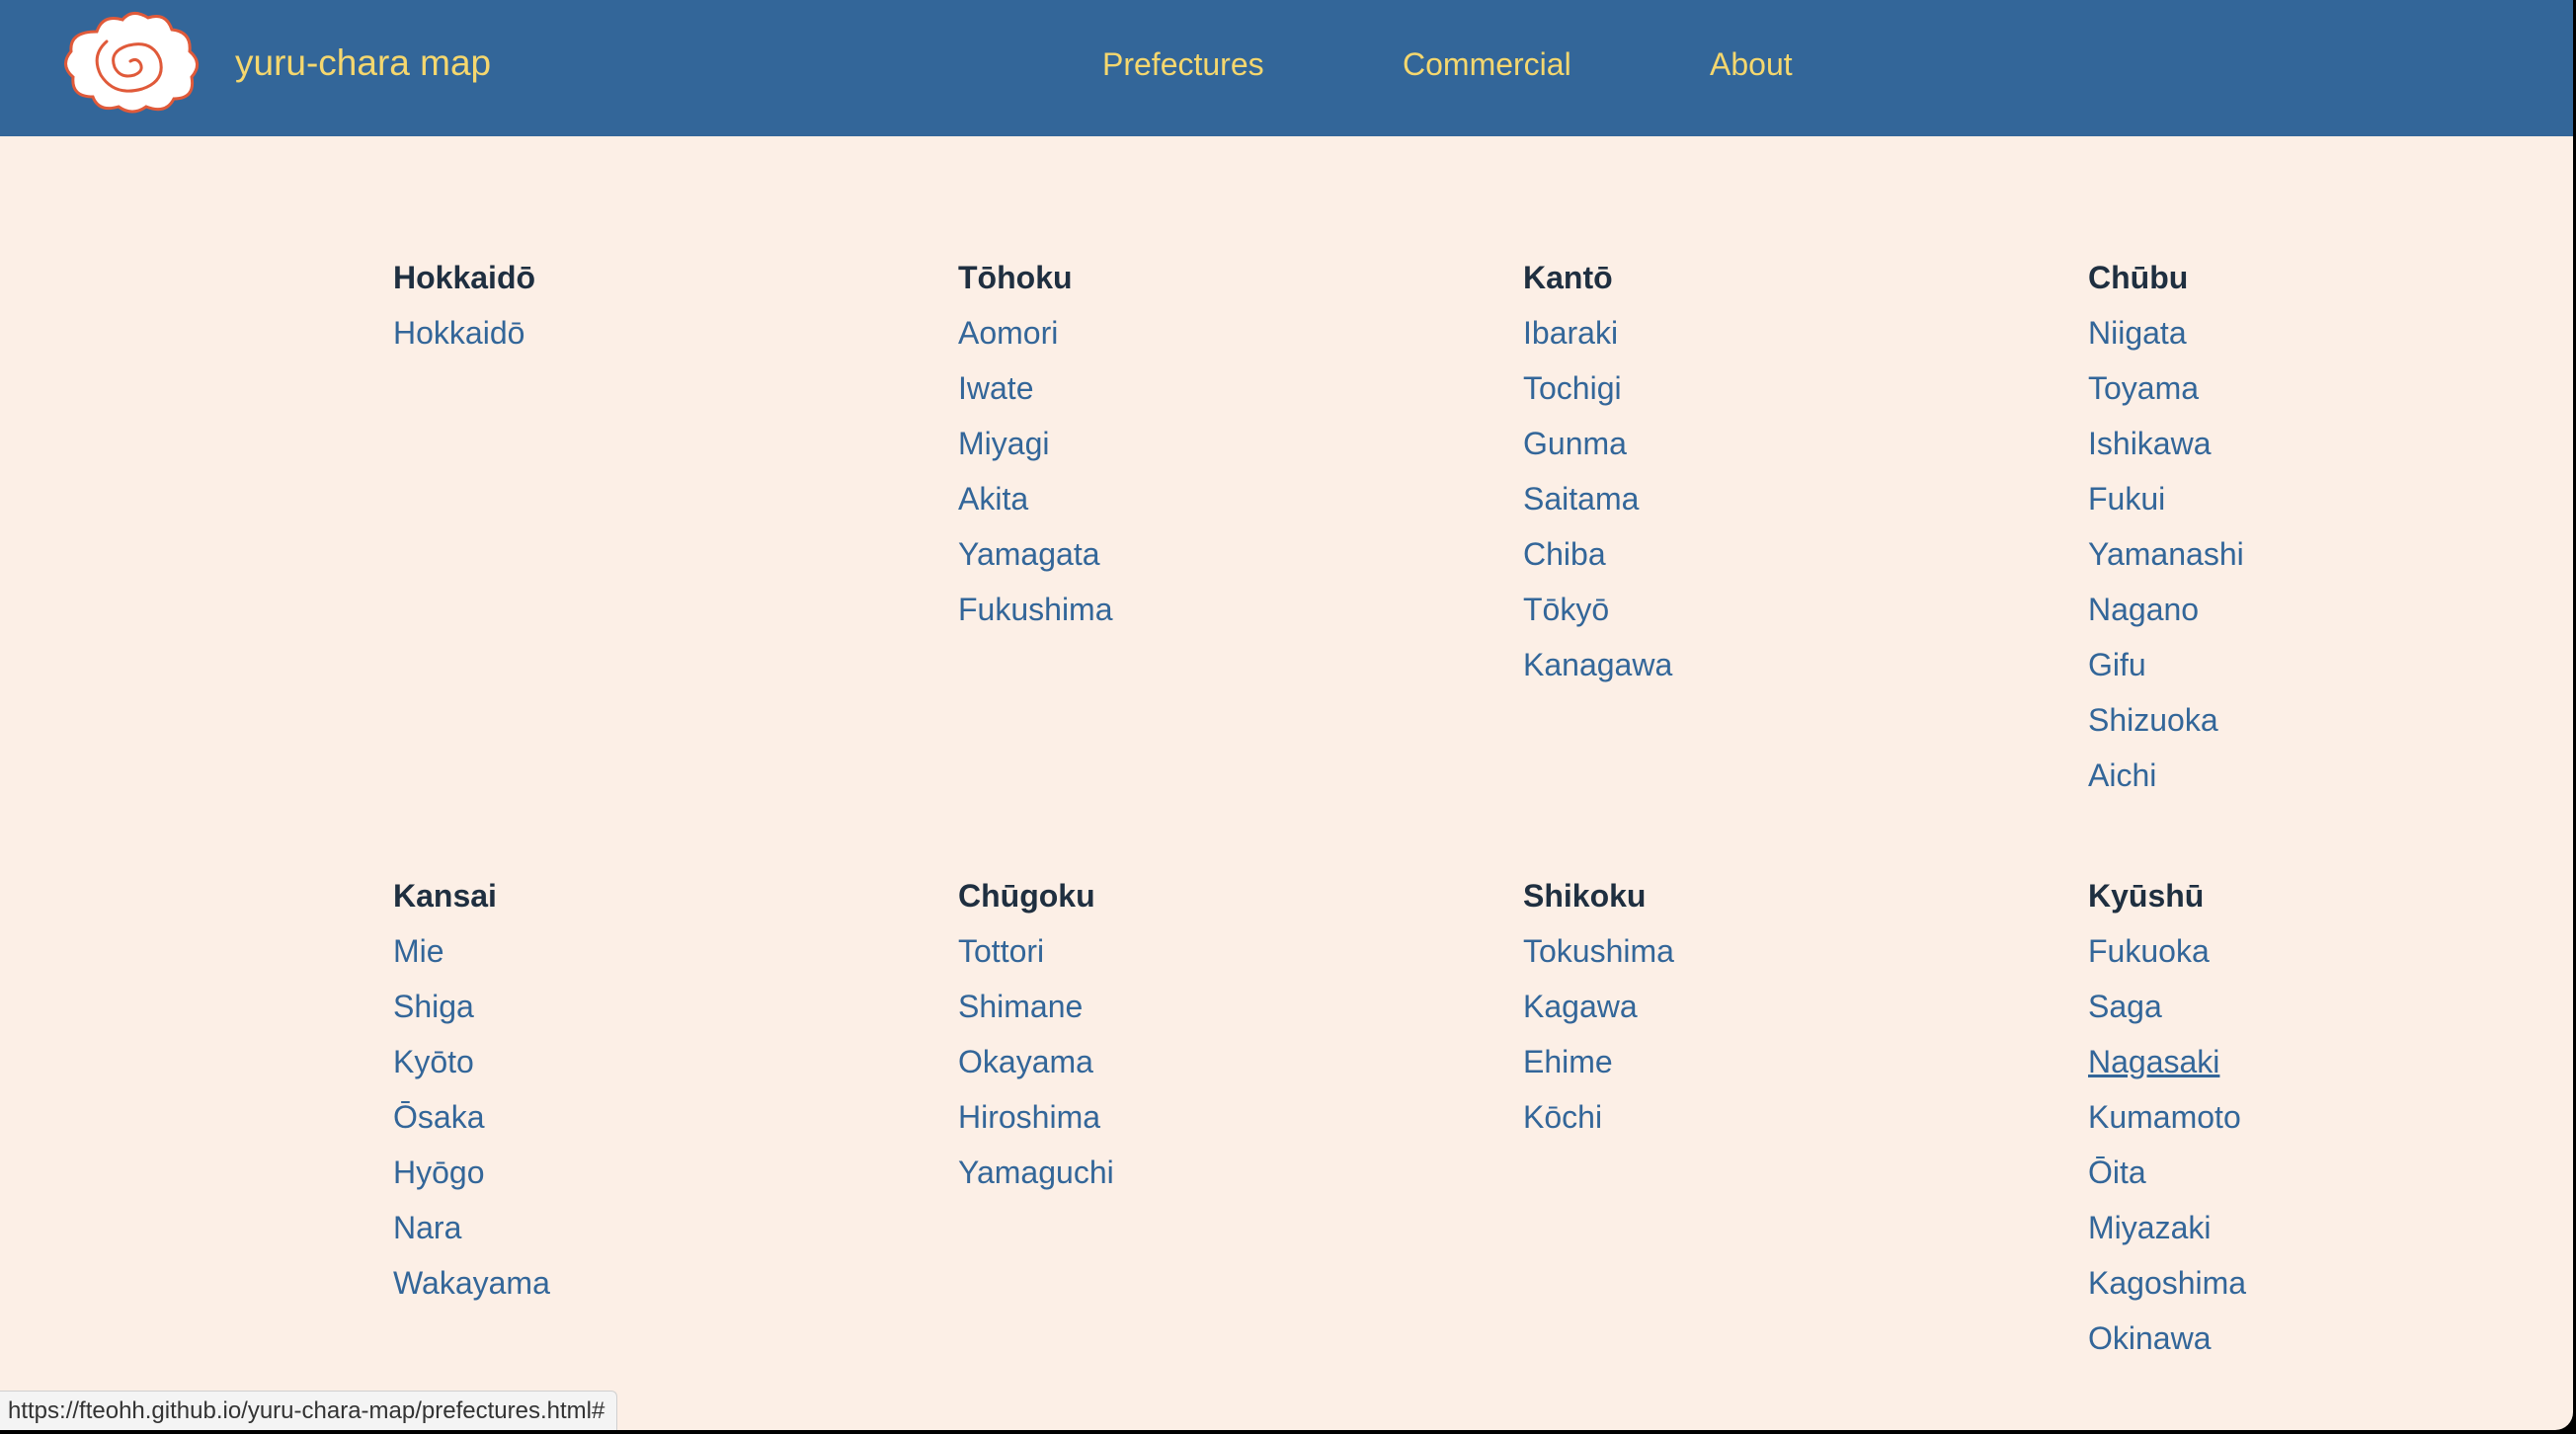  What do you see at coordinates (1770, 554) in the screenshot?
I see `prefecture-link: Chiba` at bounding box center [1770, 554].